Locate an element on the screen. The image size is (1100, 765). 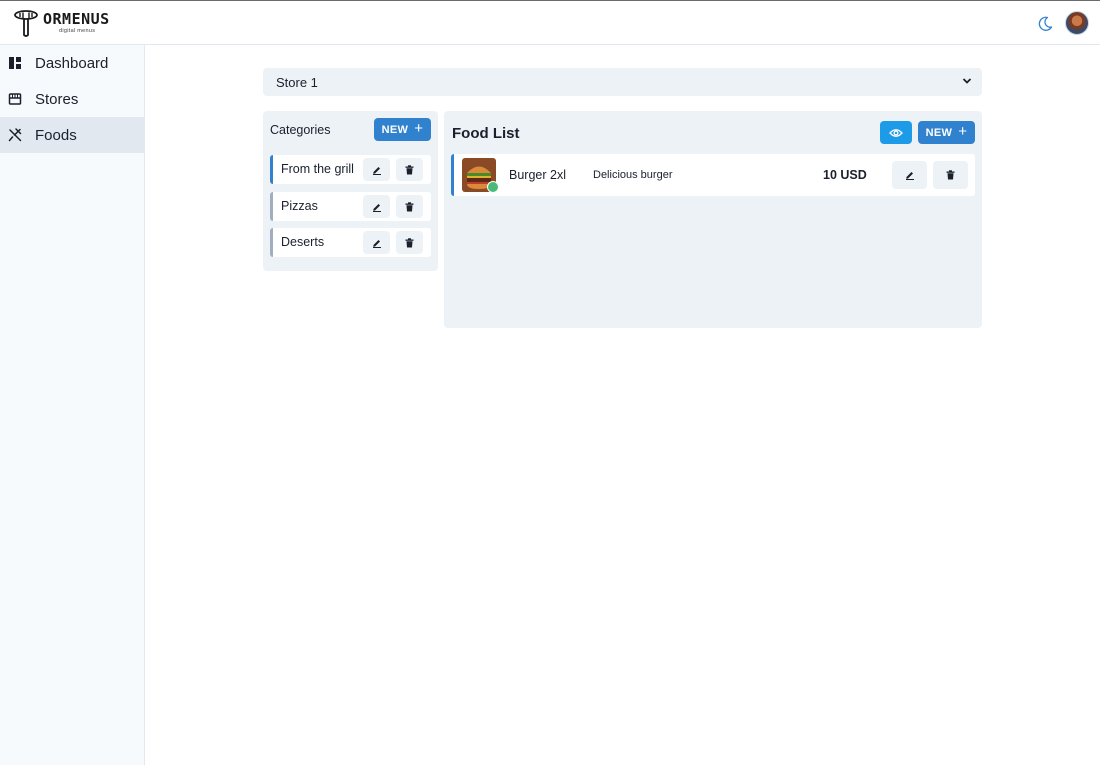
new-food-button: NEW + is located at coordinates (946, 132).